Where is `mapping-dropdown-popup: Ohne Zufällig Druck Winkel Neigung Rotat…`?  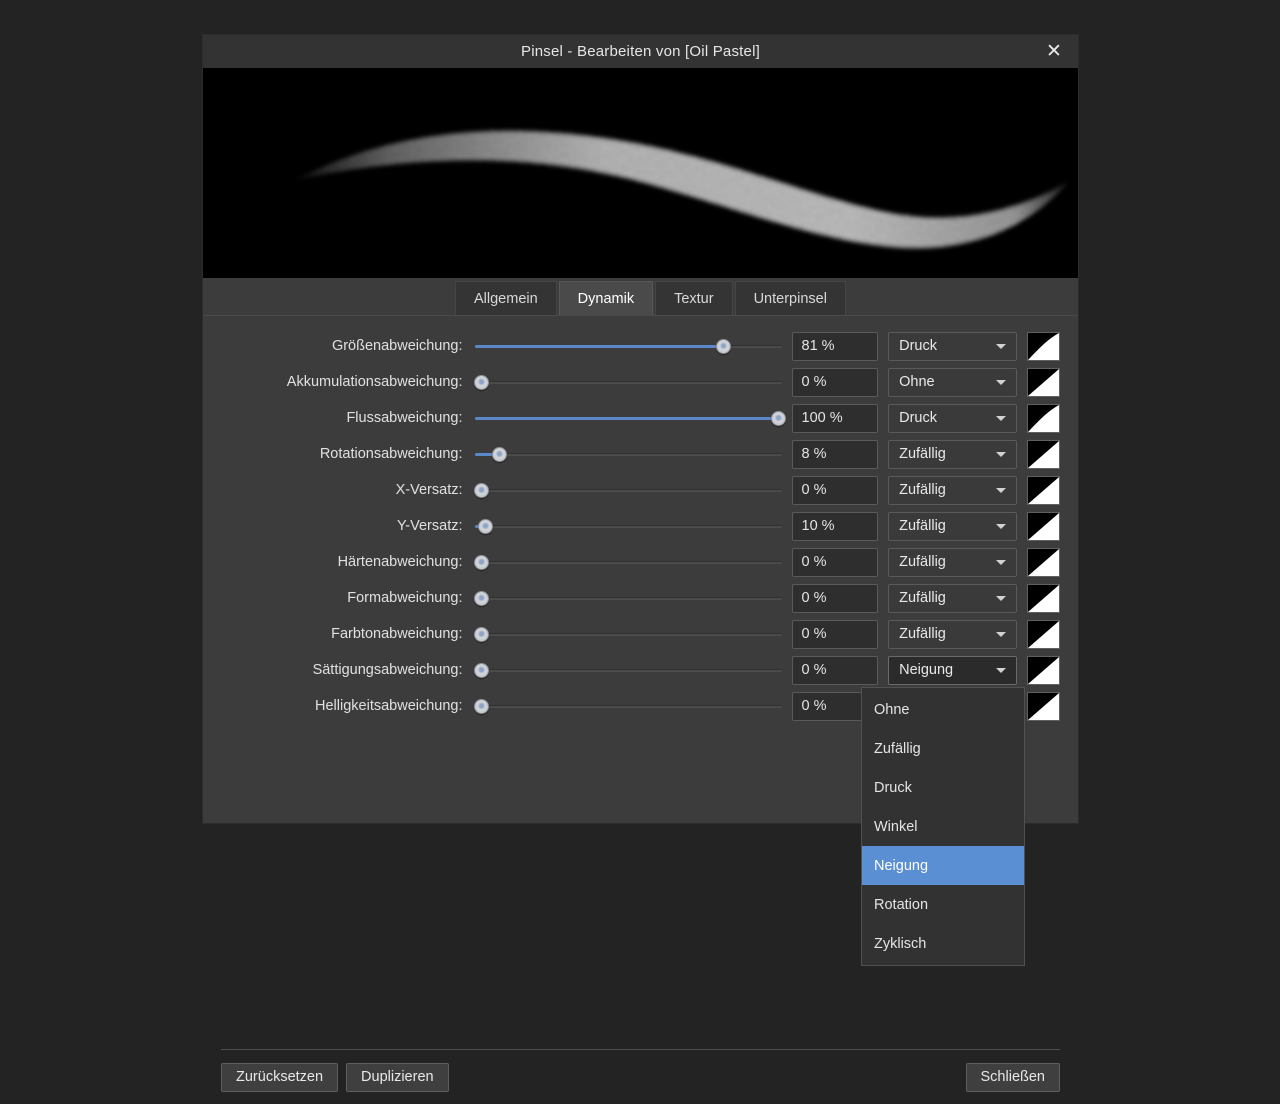
mapping-dropdown-popup: Ohne Zufällig Druck Winkel Neigung Rotat… is located at coordinates (943, 826).